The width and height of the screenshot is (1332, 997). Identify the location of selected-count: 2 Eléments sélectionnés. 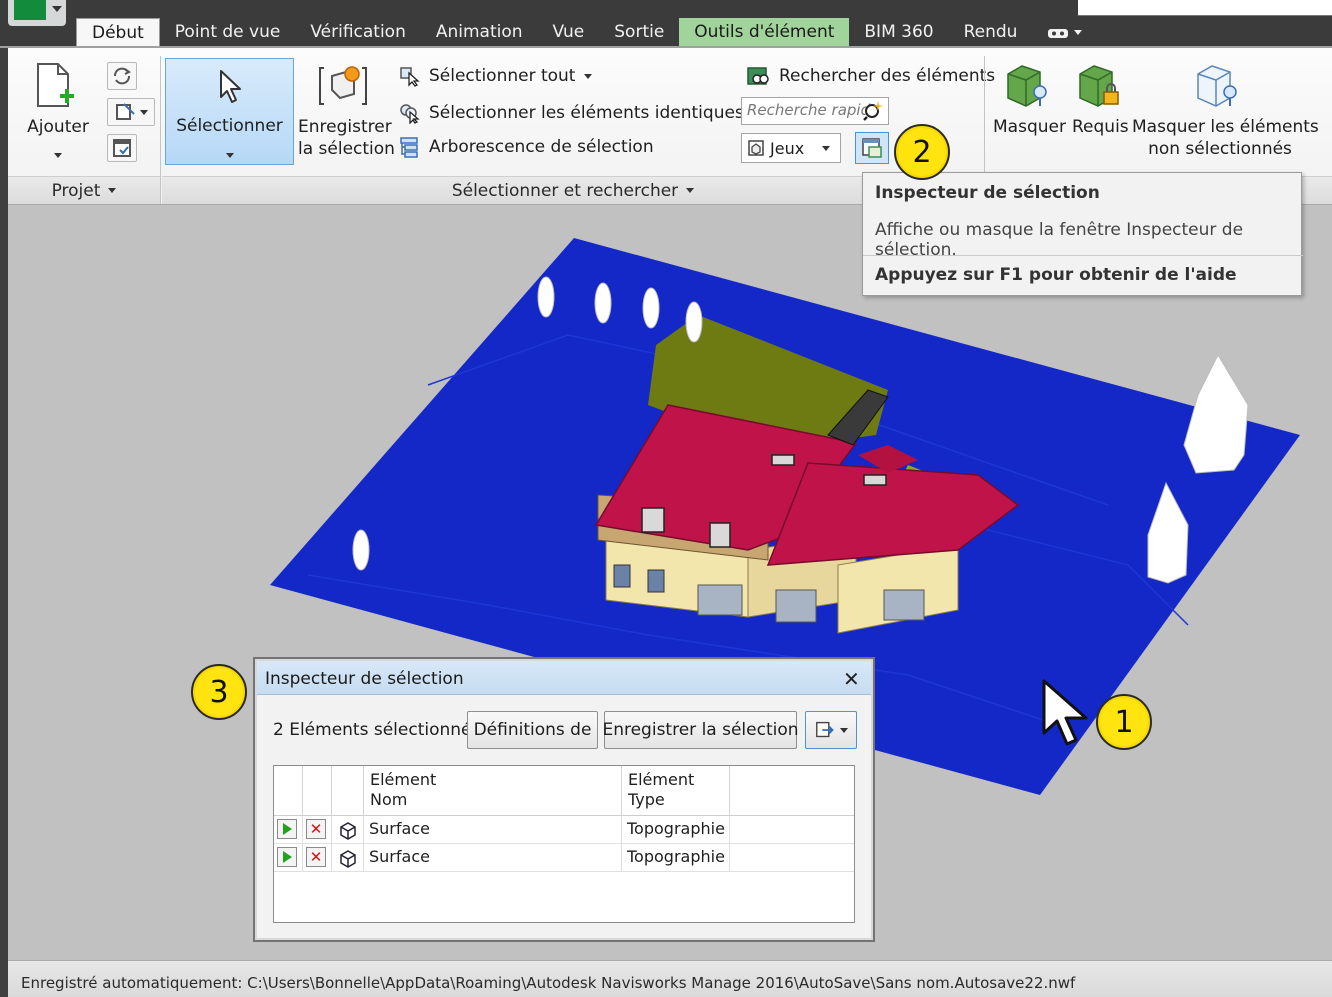
(377, 730).